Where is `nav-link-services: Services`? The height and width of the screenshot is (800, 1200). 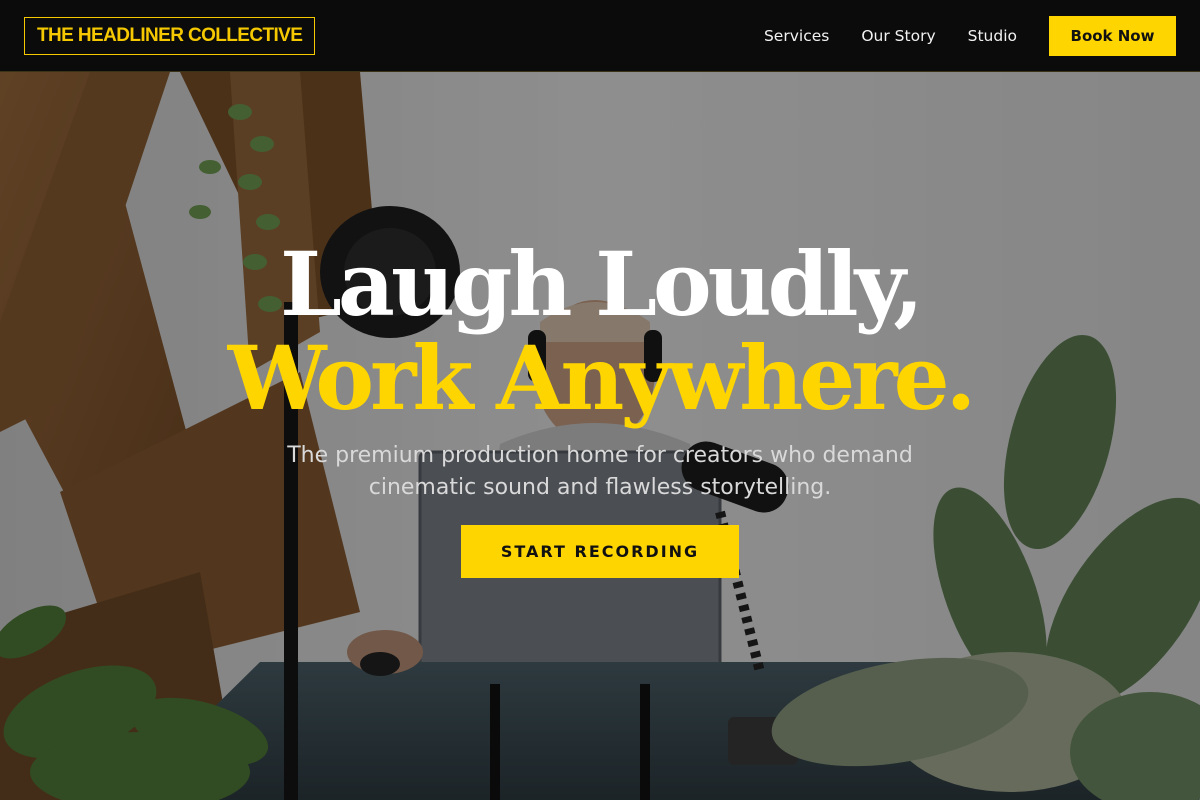 nav-link-services: Services is located at coordinates (796, 36).